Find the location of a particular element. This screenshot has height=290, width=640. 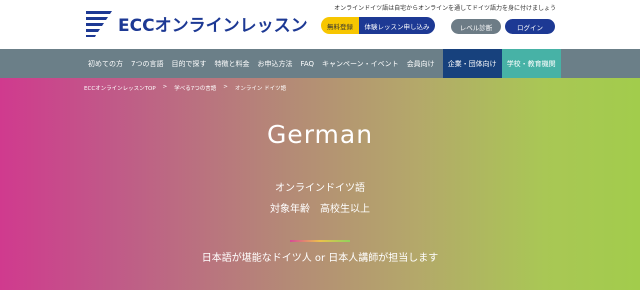

registration-buttons: 無料登録 体験レッスン申し込み is located at coordinates (378, 25).